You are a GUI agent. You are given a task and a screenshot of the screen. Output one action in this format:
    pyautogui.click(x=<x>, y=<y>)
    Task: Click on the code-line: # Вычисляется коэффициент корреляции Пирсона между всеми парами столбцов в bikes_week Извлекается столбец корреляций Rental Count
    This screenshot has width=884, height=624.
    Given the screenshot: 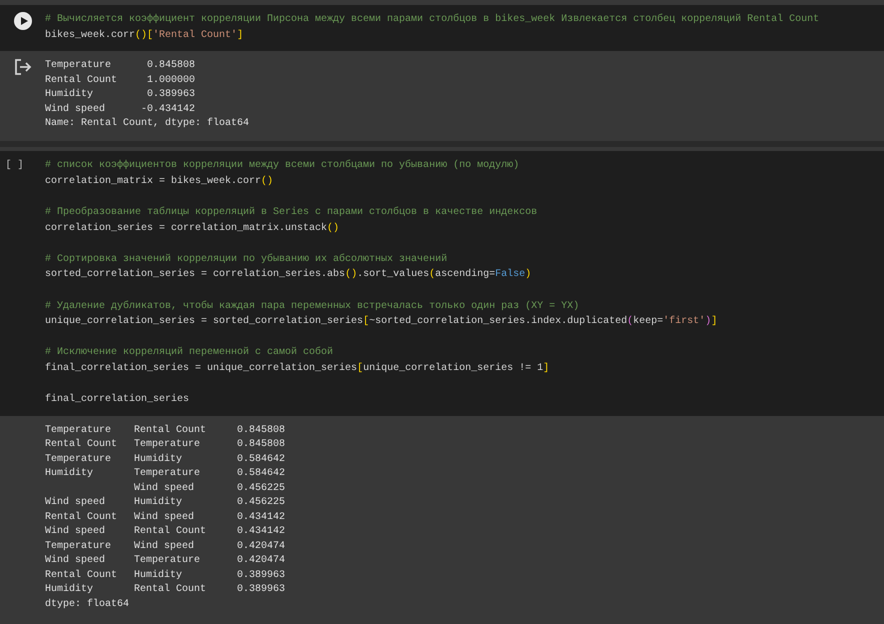 What is the action you would take?
    pyautogui.click(x=432, y=19)
    